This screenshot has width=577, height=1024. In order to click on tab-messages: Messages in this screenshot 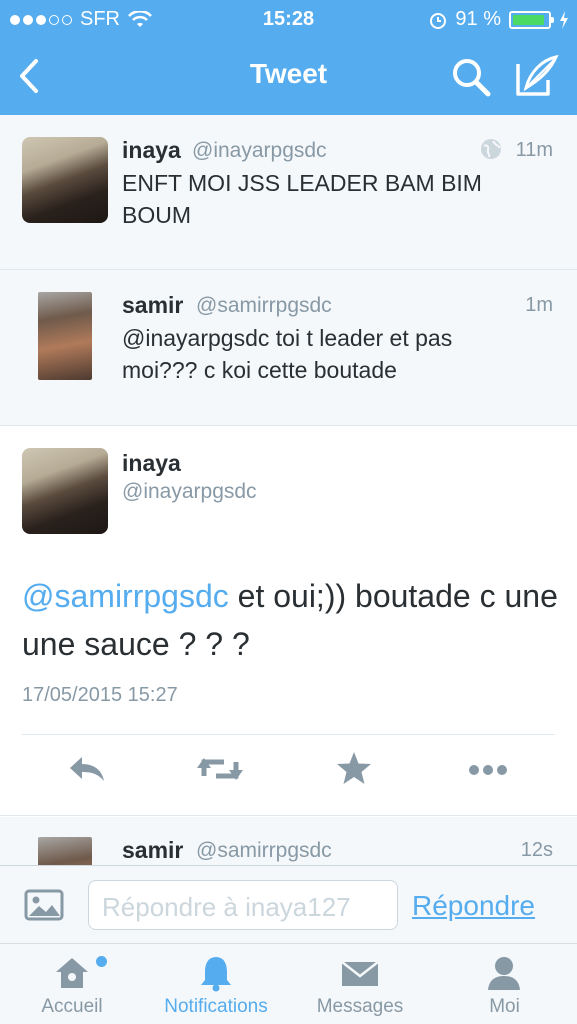, I will do `click(360, 984)`.